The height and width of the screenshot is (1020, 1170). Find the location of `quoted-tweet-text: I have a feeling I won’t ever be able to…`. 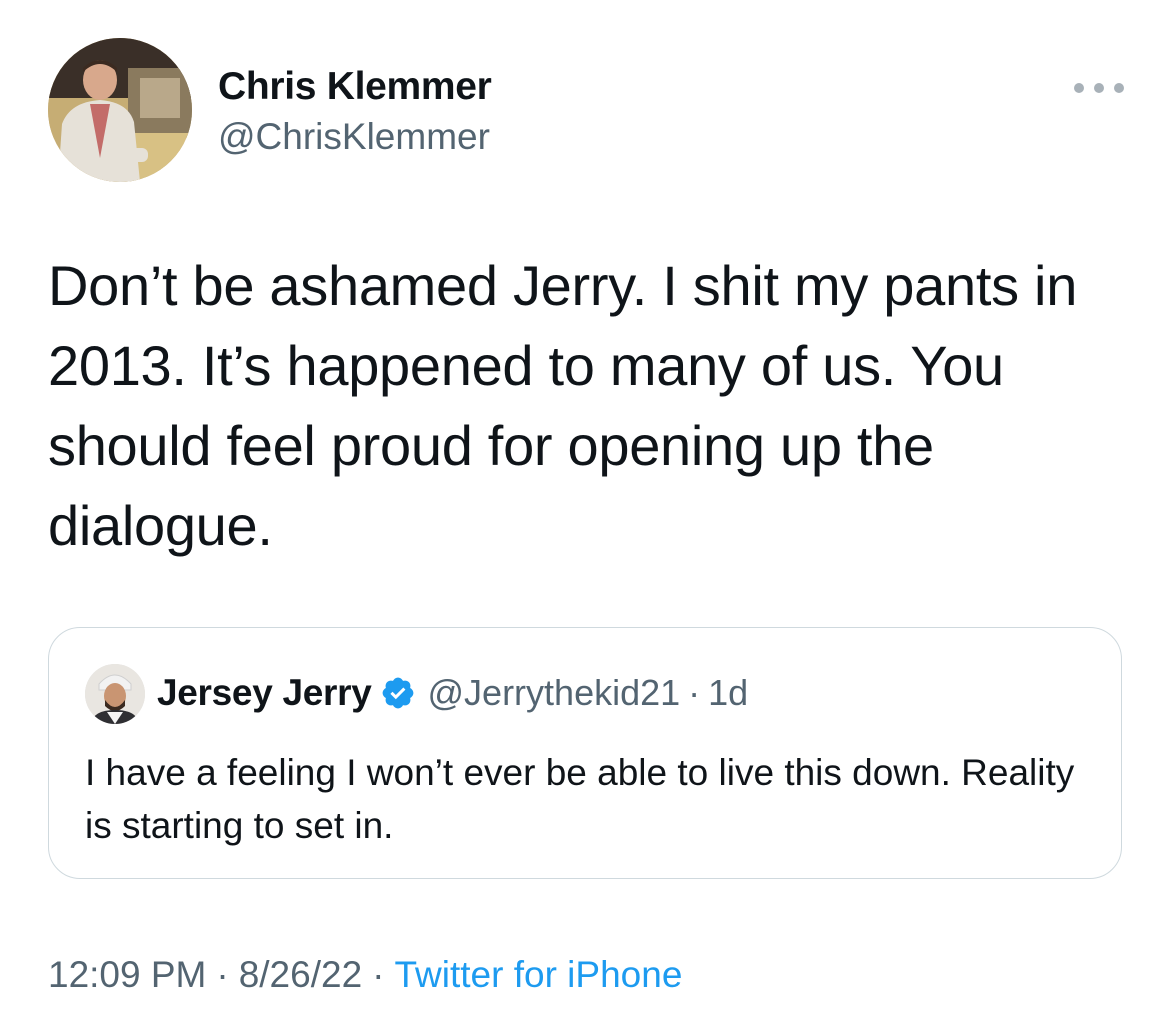

quoted-tweet-text: I have a feeling I won’t ever be able to… is located at coordinates (580, 799).